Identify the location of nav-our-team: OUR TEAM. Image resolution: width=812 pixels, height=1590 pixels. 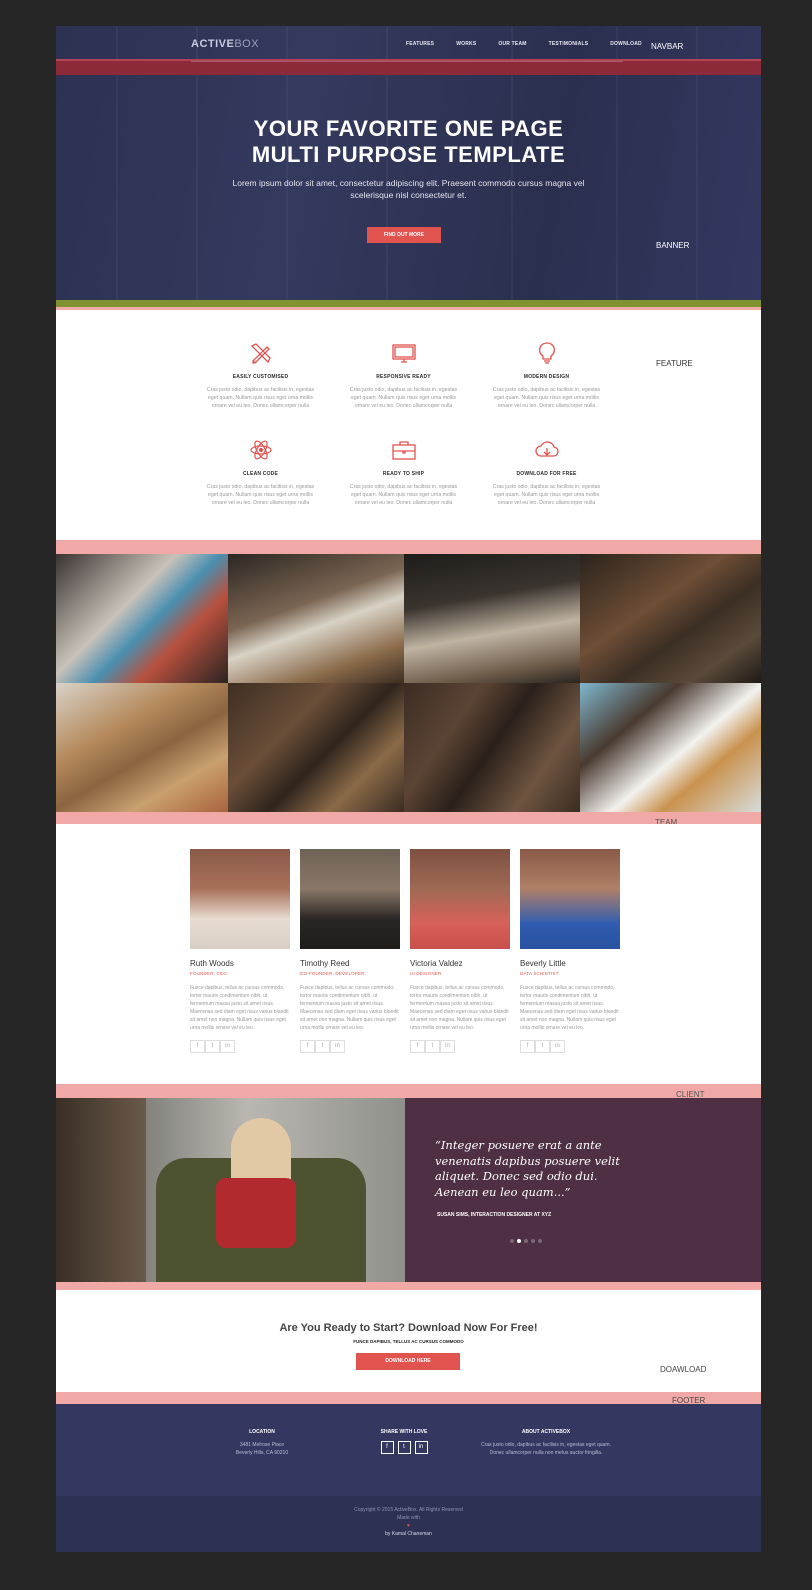
(512, 44).